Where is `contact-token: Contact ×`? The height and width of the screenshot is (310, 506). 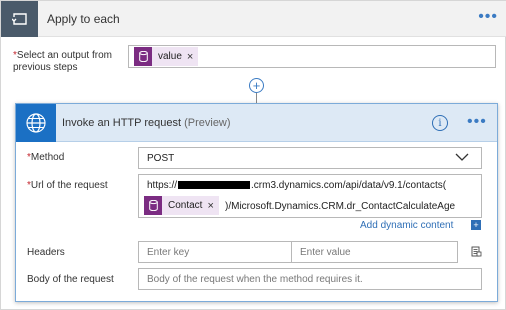 contact-token: Contact × is located at coordinates (181, 205).